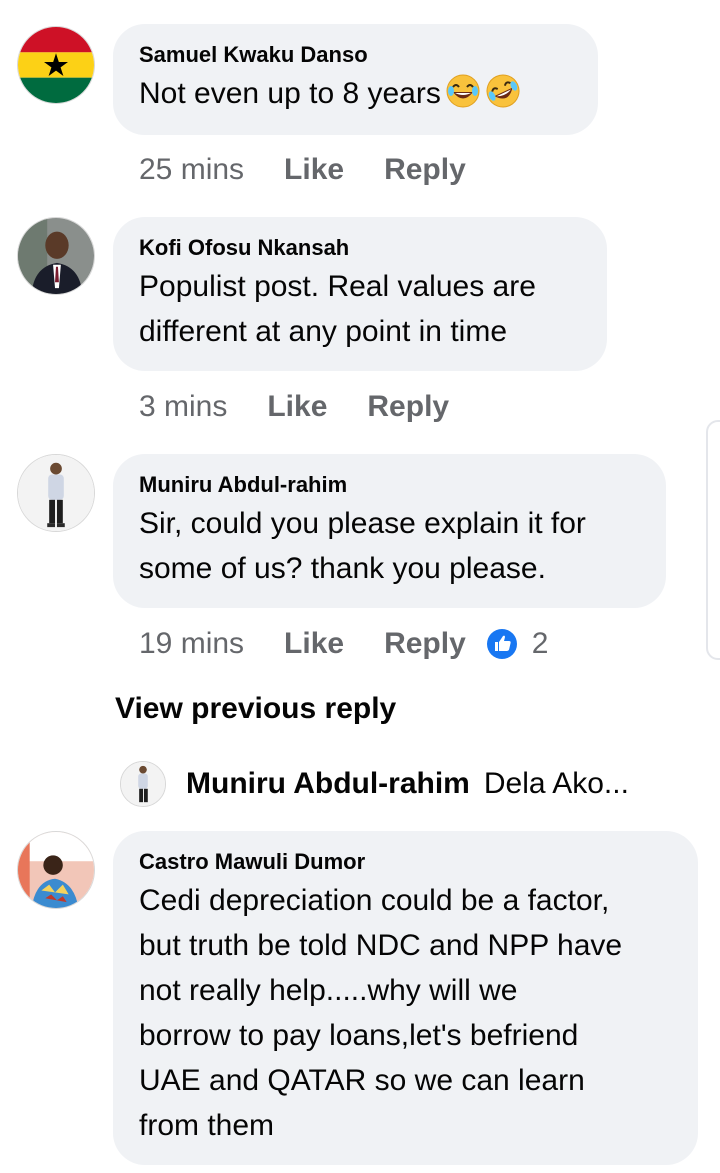 The width and height of the screenshot is (720, 1173). What do you see at coordinates (362, 1080) in the screenshot?
I see `comment-text-line: UAE and QATAR so we can learn` at bounding box center [362, 1080].